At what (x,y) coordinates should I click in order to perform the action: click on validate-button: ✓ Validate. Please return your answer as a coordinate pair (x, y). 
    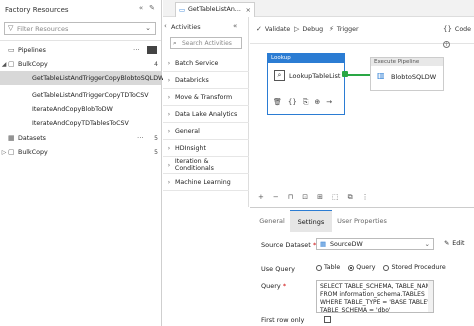
    Looking at the image, I should click on (273, 29).